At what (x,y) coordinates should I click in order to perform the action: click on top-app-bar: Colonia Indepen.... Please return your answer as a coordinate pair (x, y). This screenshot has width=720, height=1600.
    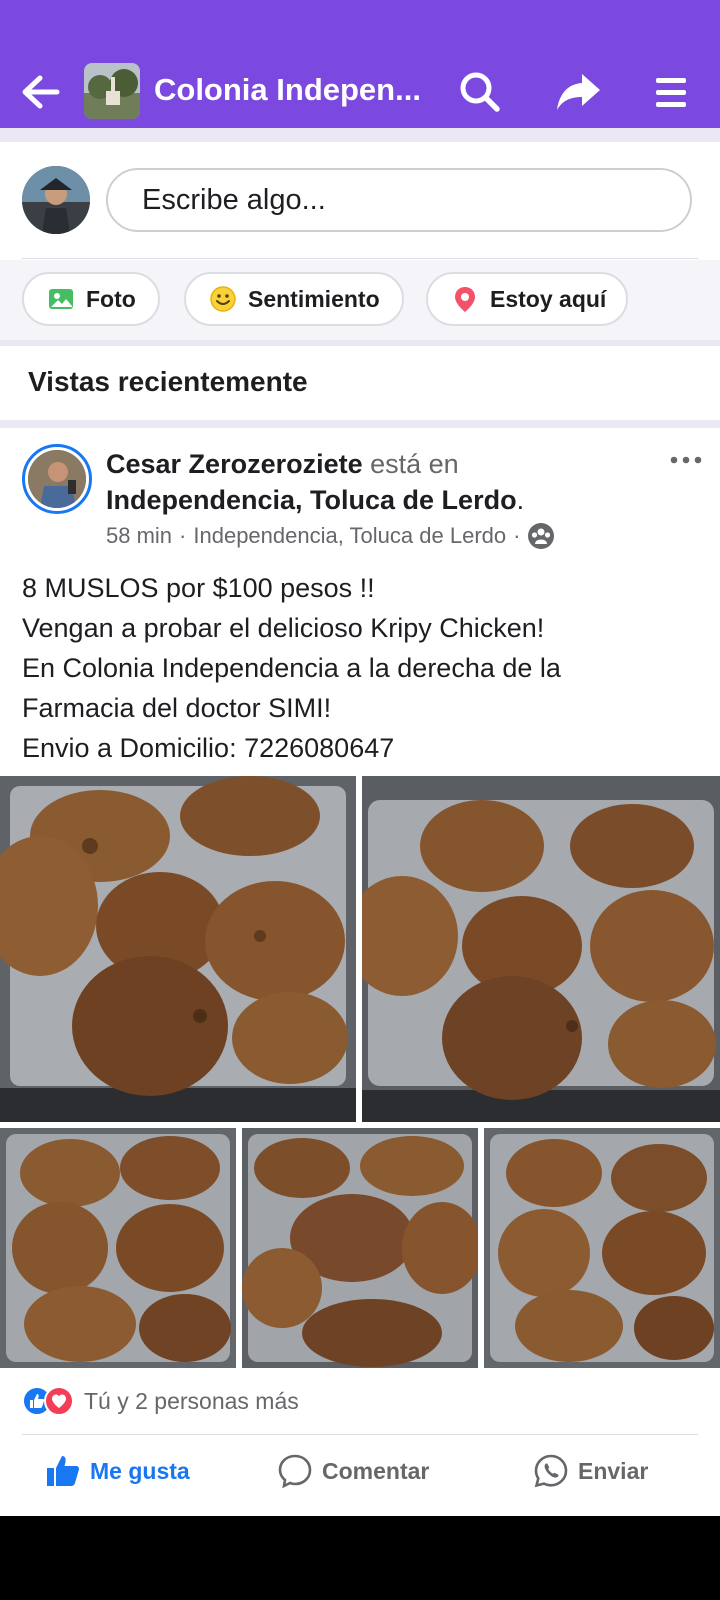
    Looking at the image, I should click on (360, 64).